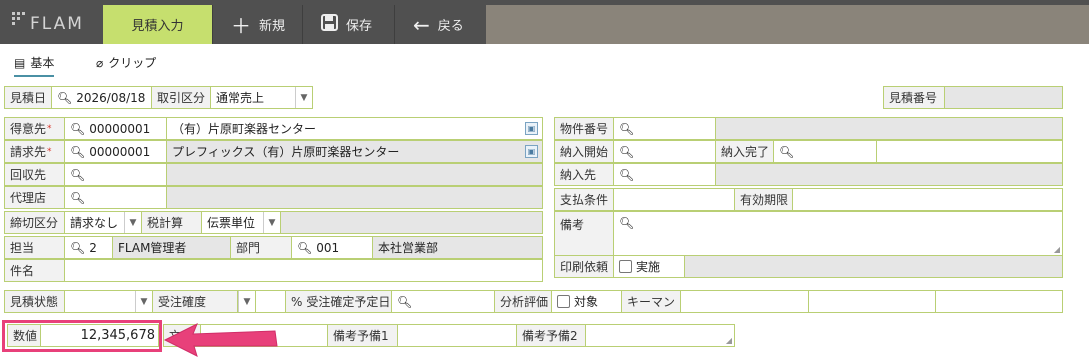  Describe the element at coordinates (244, 129) in the screenshot. I see `customer-name: （有）片原町楽器センター` at that location.